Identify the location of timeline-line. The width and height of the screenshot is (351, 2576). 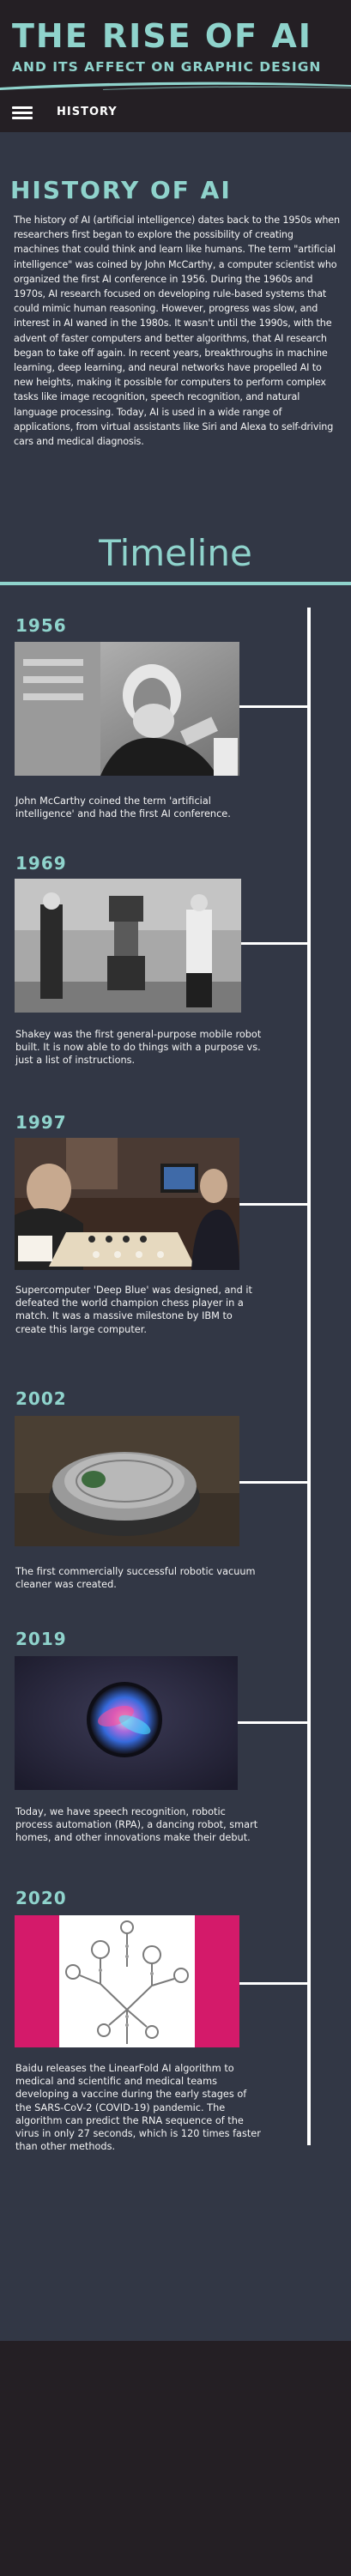
(309, 1376).